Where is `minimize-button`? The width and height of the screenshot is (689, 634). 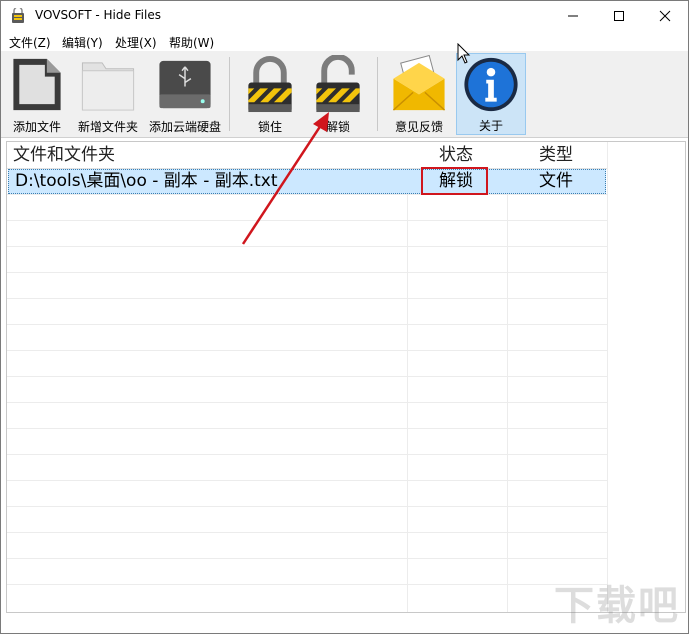
minimize-button is located at coordinates (573, 16).